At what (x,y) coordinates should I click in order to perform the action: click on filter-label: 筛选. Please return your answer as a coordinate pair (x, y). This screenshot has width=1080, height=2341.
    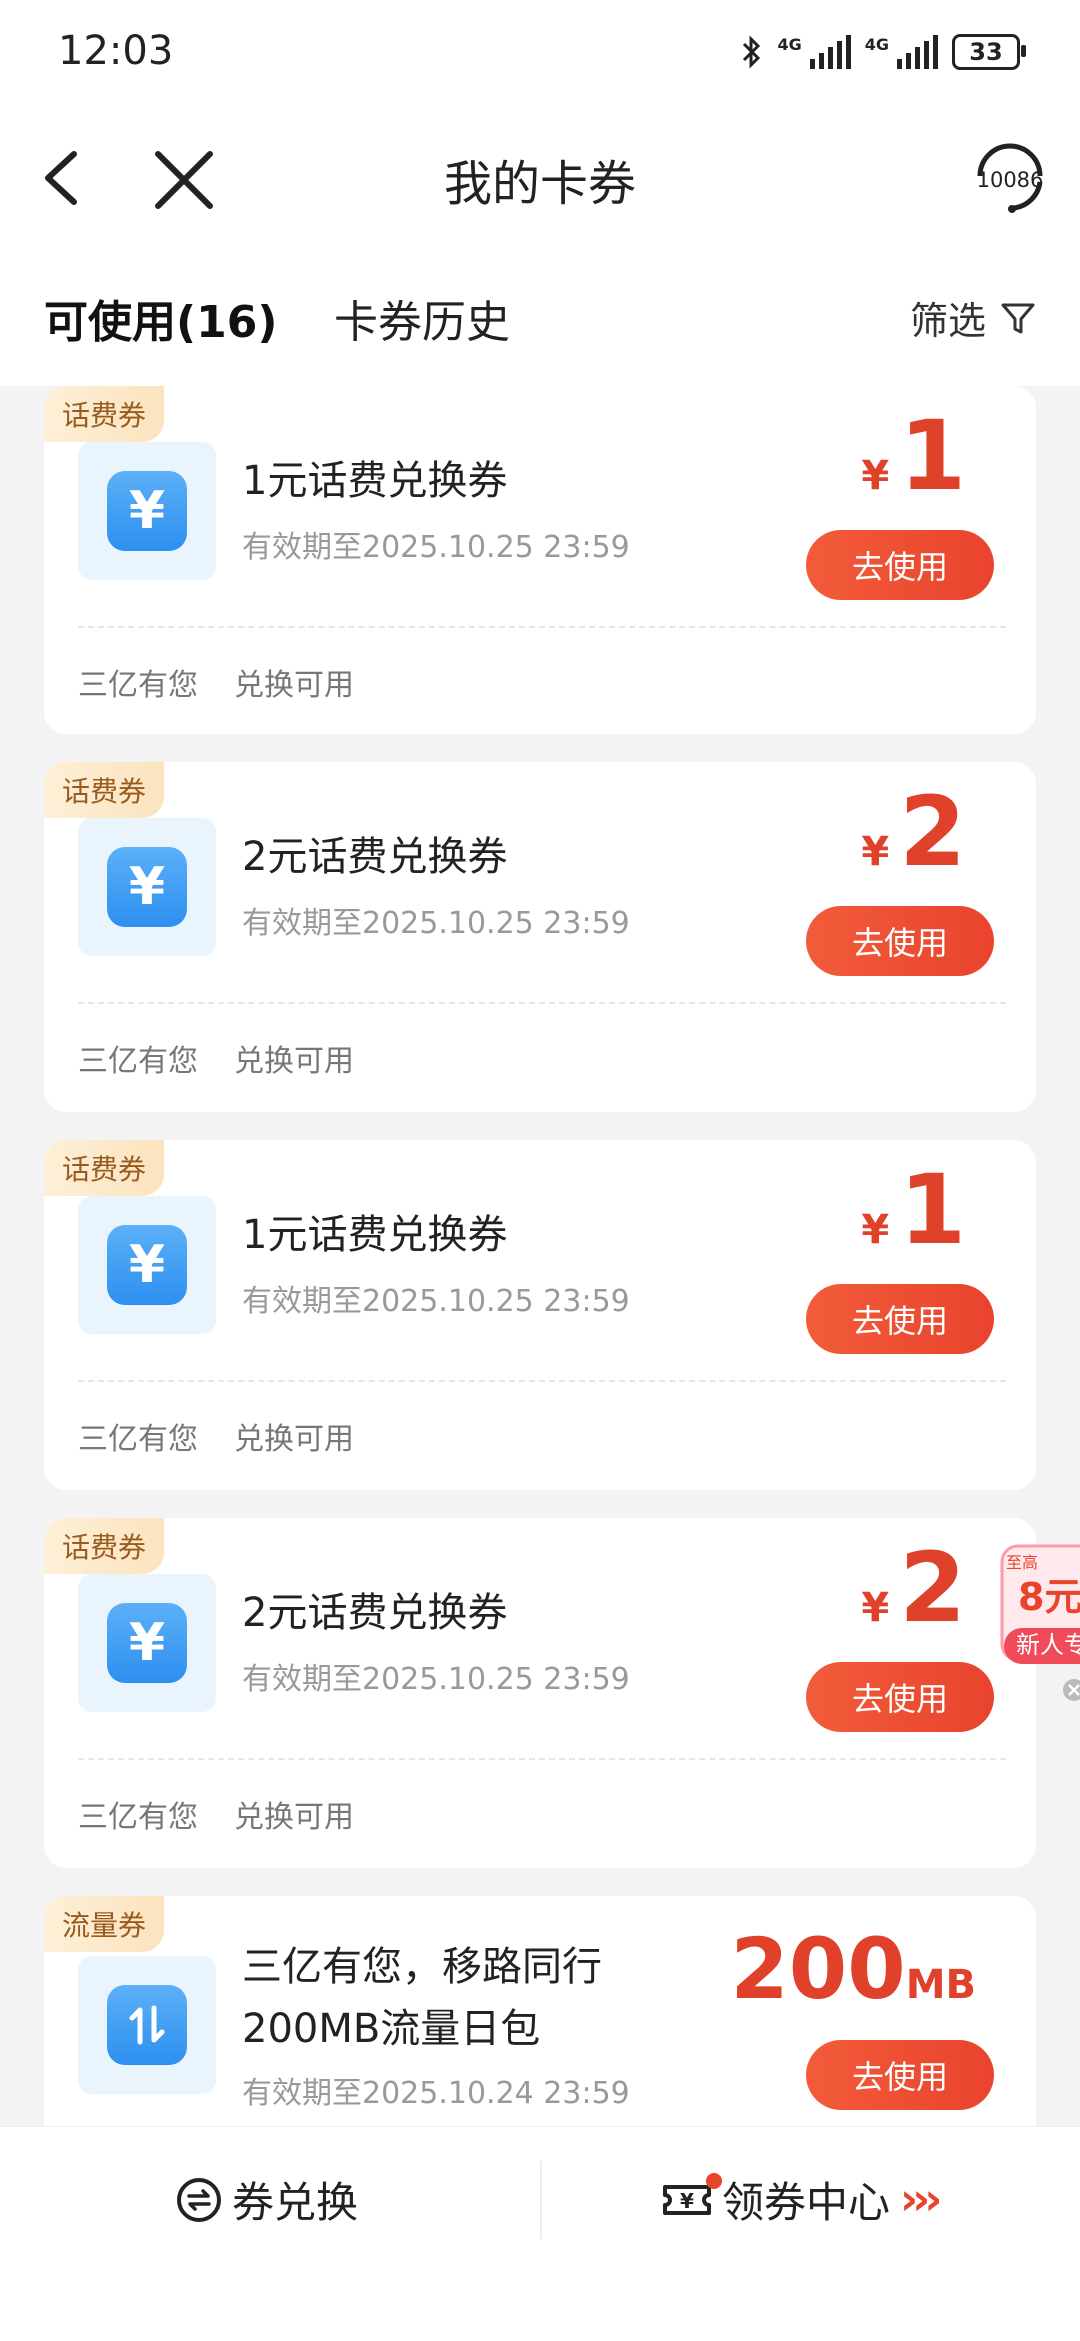
    Looking at the image, I should click on (947, 321).